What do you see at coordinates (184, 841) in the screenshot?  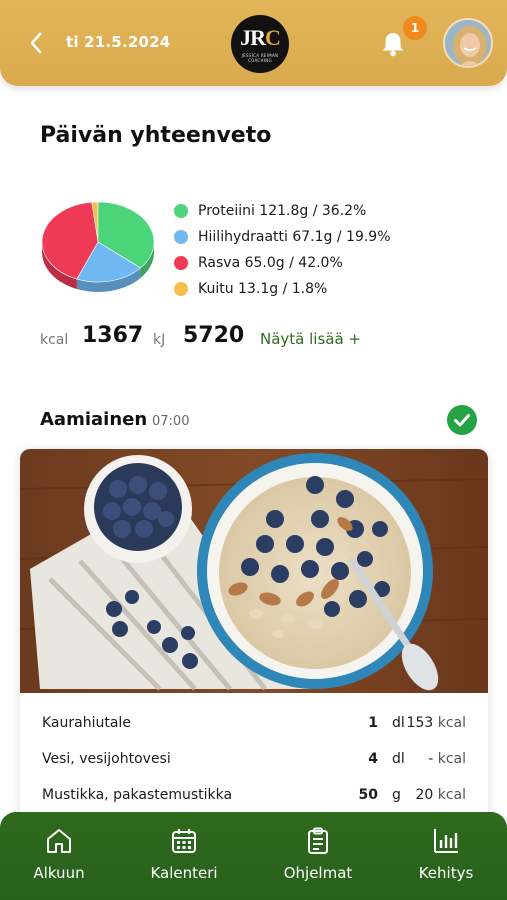 I see `calendar-icon` at bounding box center [184, 841].